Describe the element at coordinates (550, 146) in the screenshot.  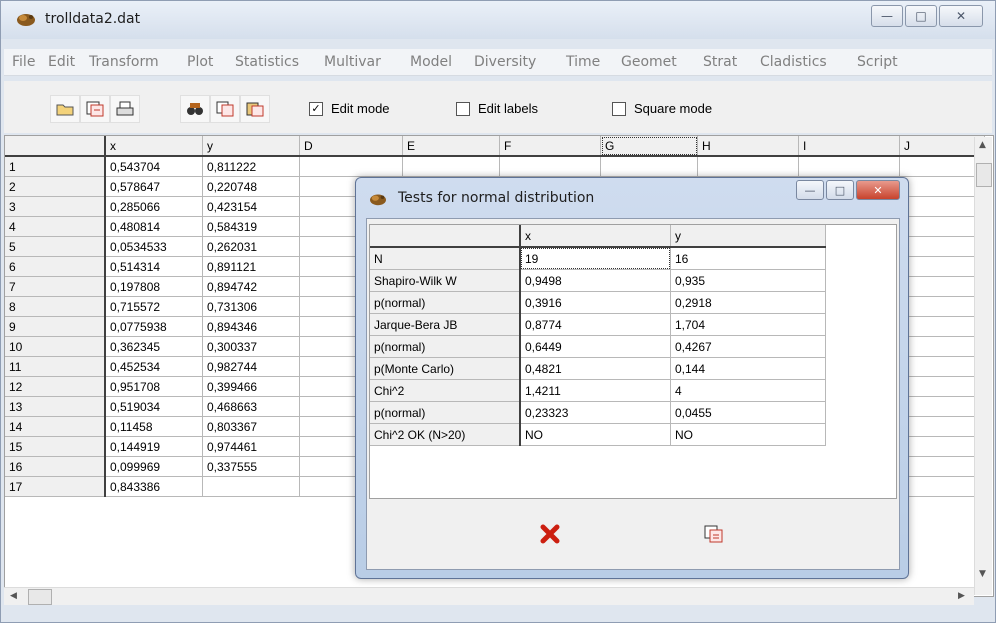
I see `column-header: F` at that location.